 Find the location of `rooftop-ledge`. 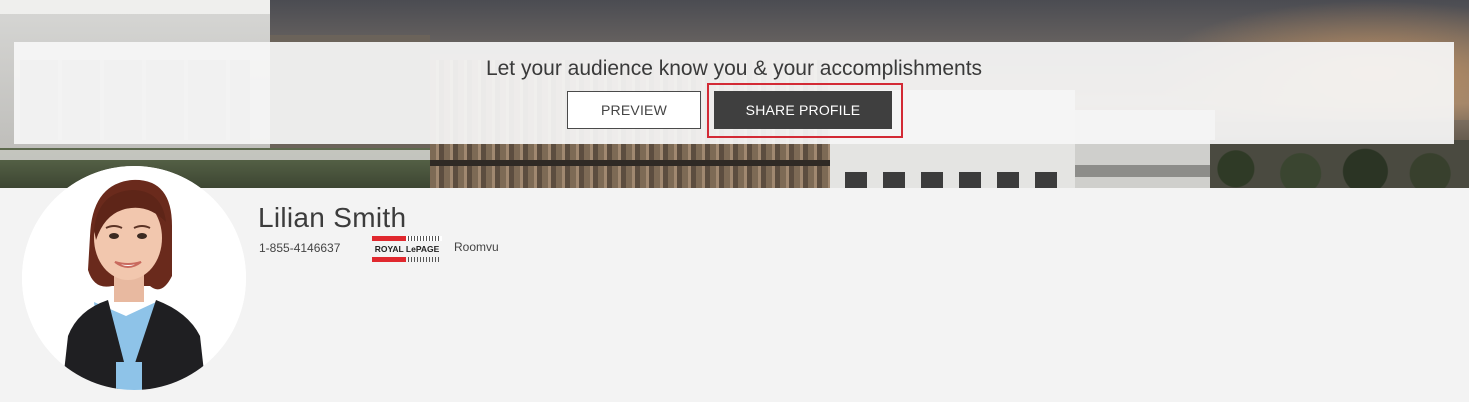

rooftop-ledge is located at coordinates (215, 155).